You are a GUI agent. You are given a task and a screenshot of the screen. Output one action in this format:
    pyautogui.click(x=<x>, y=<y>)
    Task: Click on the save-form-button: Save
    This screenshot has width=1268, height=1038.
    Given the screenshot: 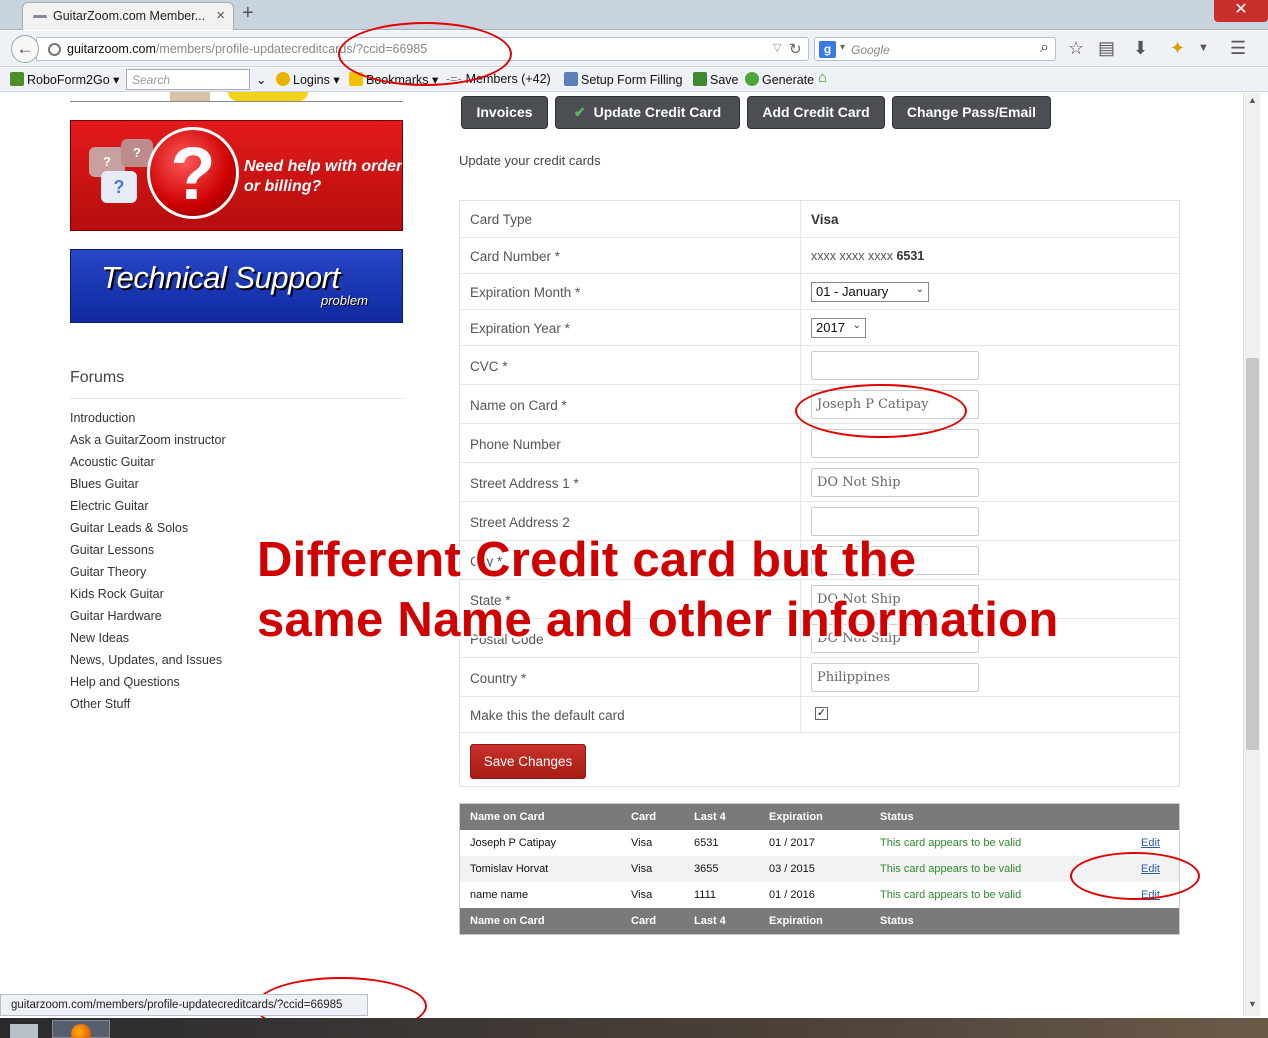 What is the action you would take?
    pyautogui.click(x=716, y=79)
    